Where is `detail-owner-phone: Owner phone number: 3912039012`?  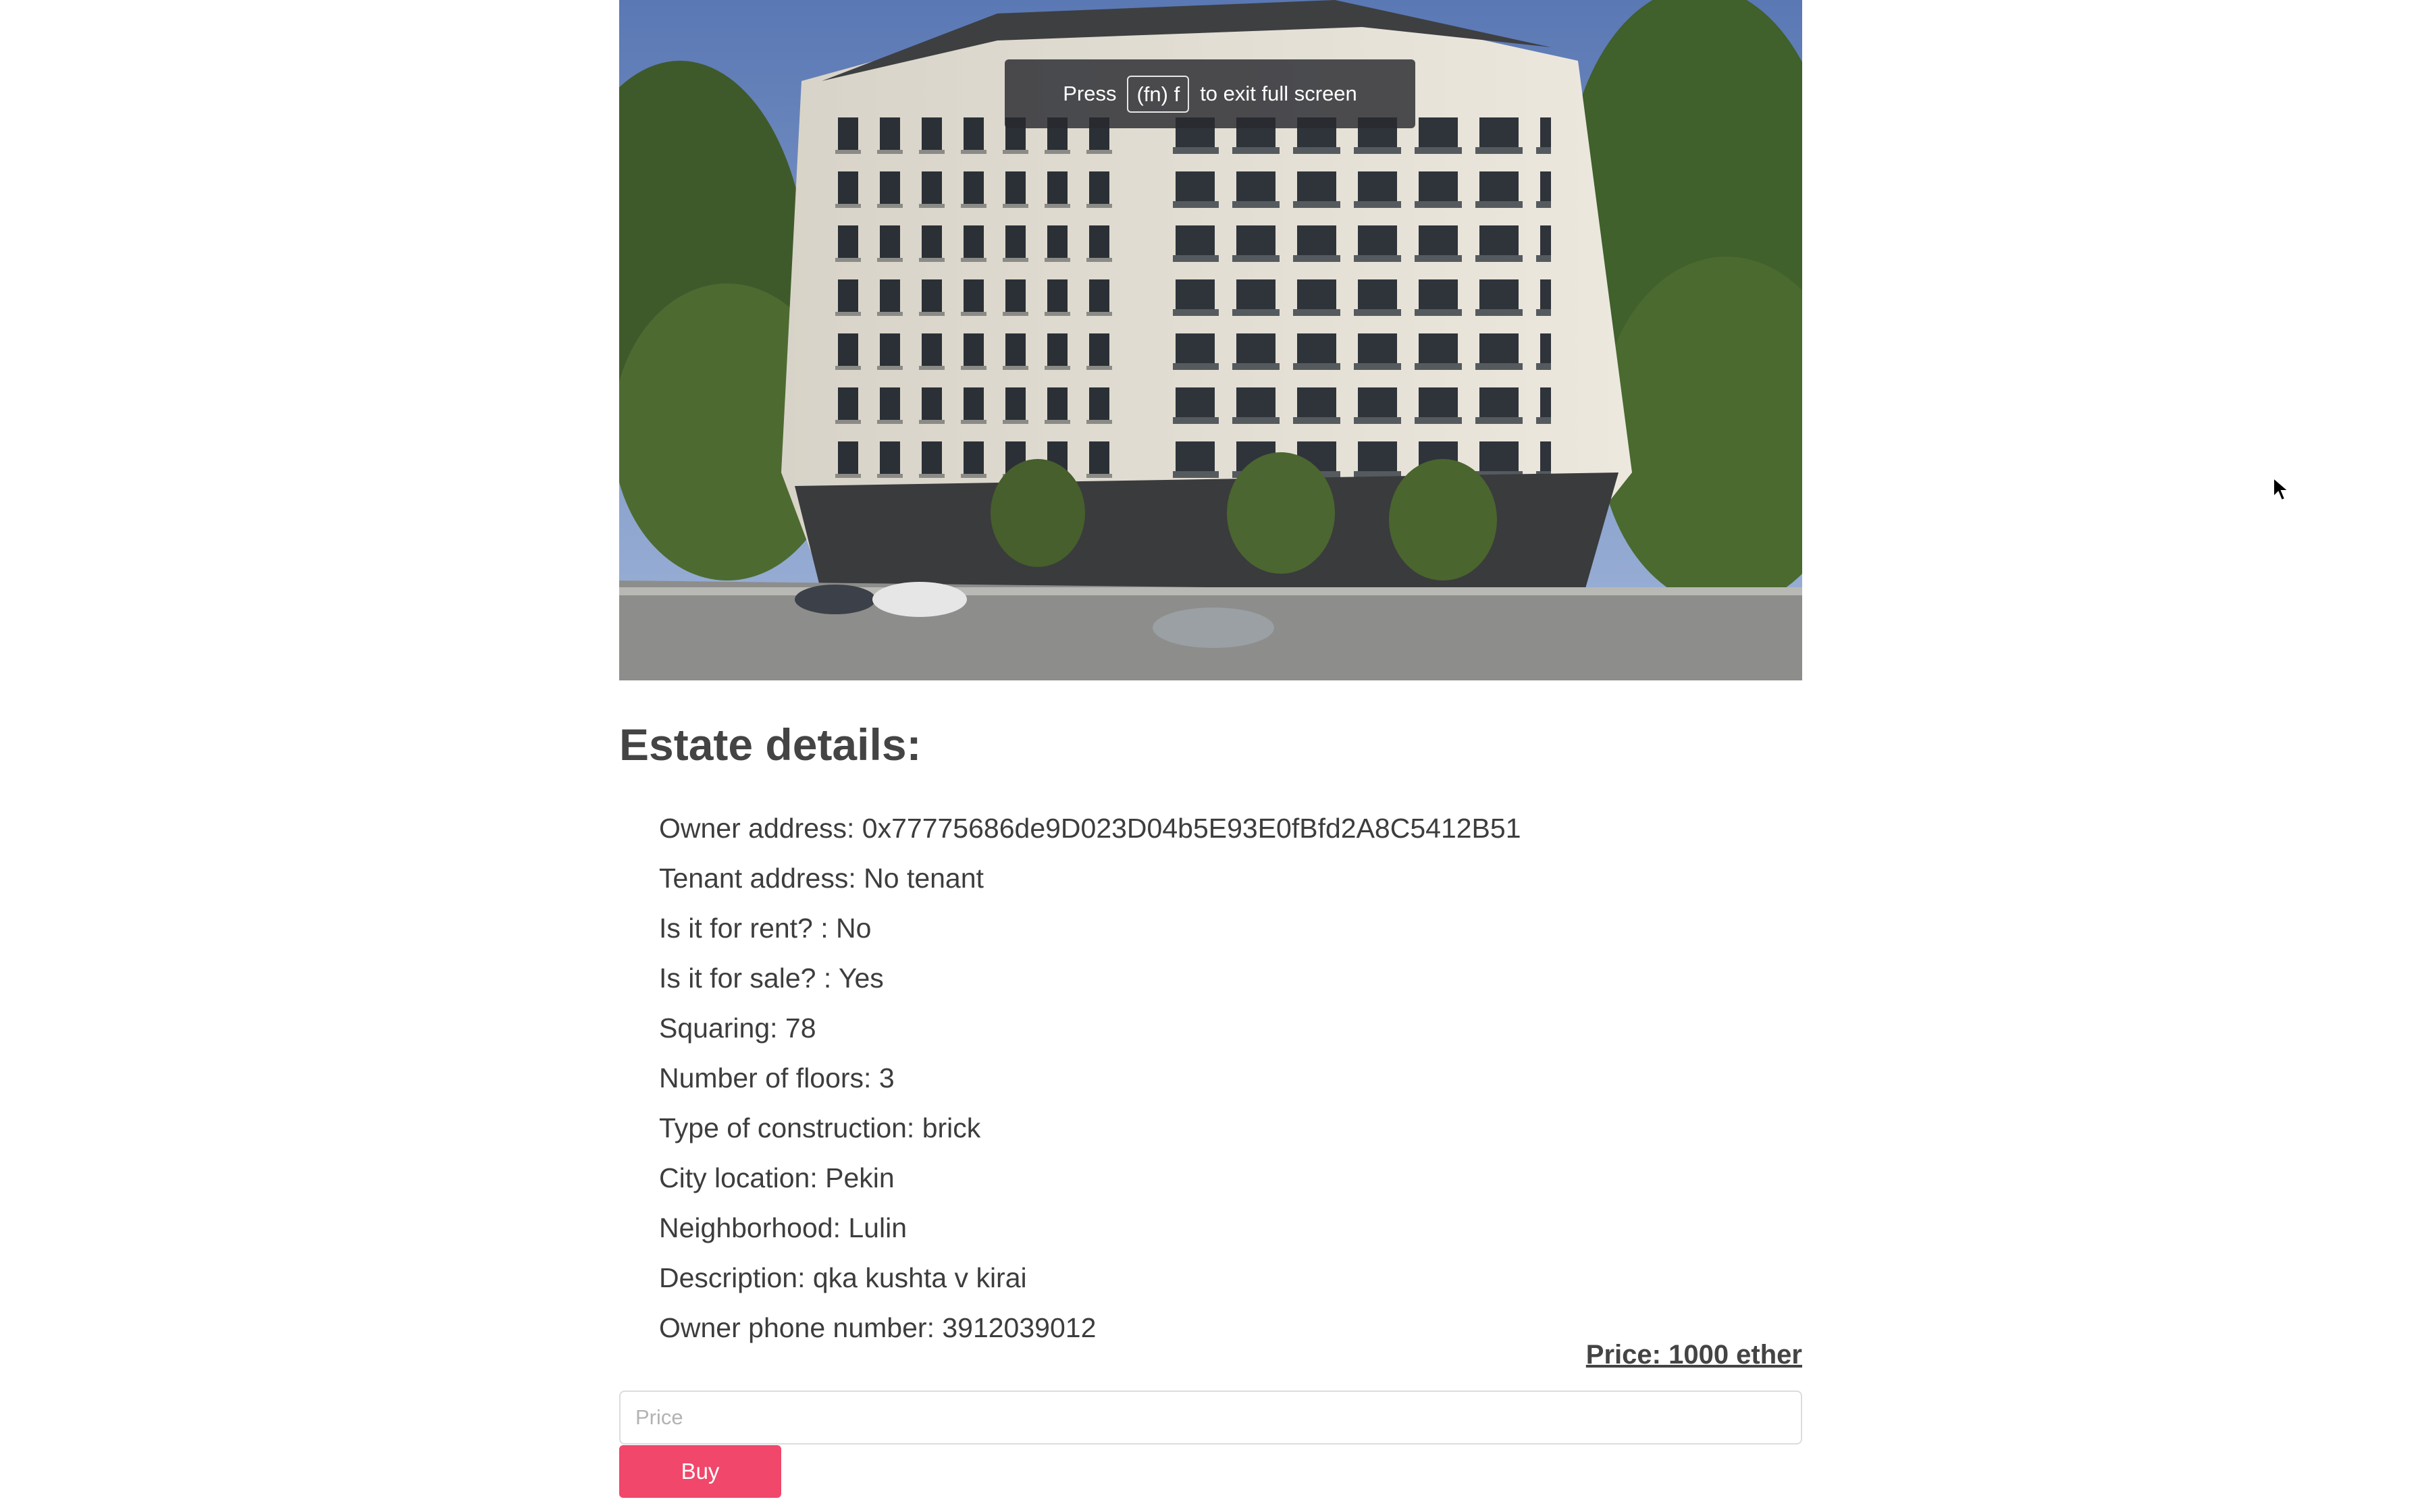 detail-owner-phone: Owner phone number: 3912039012 is located at coordinates (878, 1327).